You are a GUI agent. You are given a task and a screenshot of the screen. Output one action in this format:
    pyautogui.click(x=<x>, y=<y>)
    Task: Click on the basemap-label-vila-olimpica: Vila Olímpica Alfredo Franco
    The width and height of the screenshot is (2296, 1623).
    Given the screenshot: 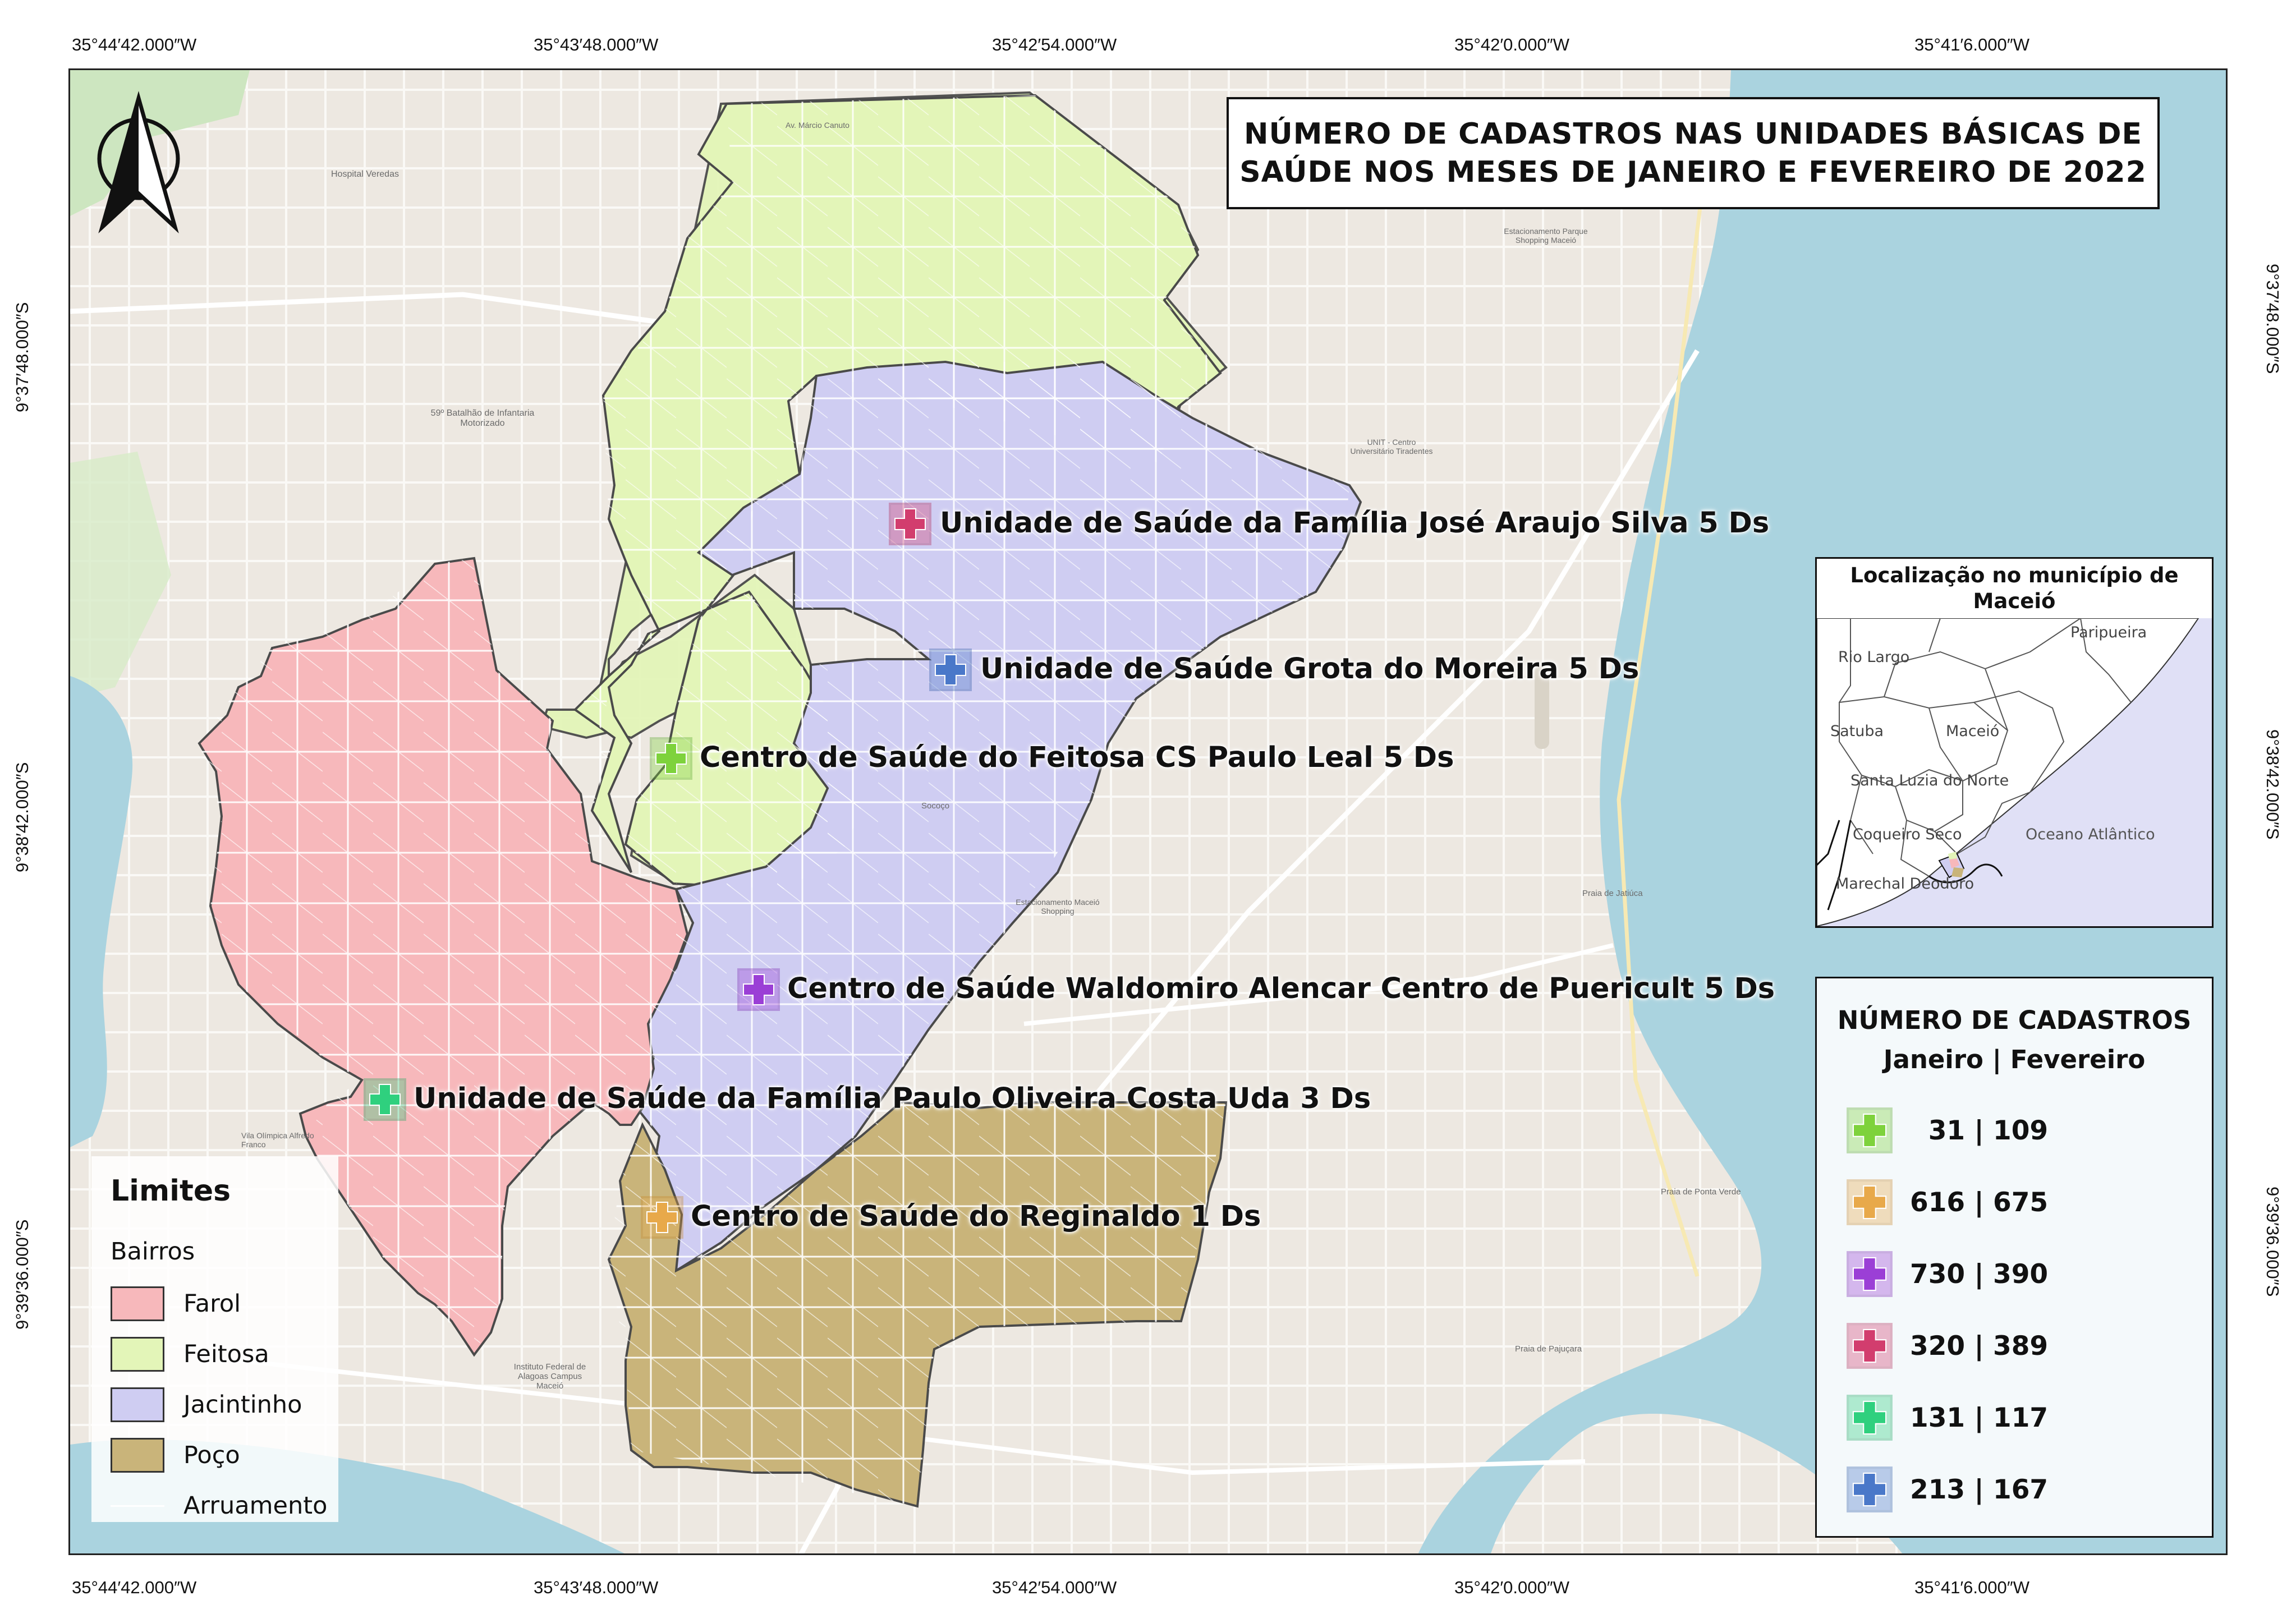 What is the action you would take?
    pyautogui.click(x=283, y=1140)
    